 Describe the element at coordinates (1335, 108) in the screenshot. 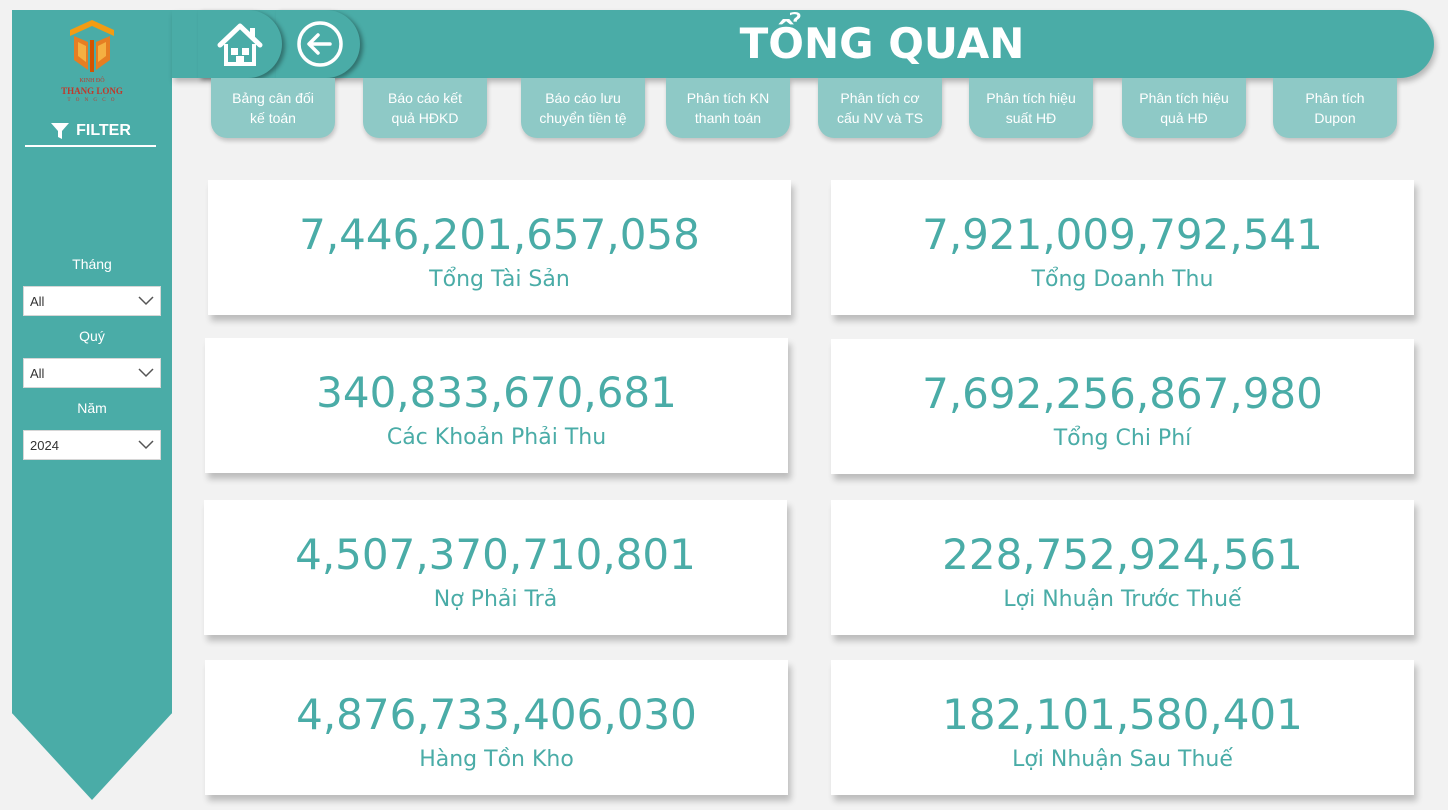

I see `tab-dupont-analysis: Phân tích Dupon` at that location.